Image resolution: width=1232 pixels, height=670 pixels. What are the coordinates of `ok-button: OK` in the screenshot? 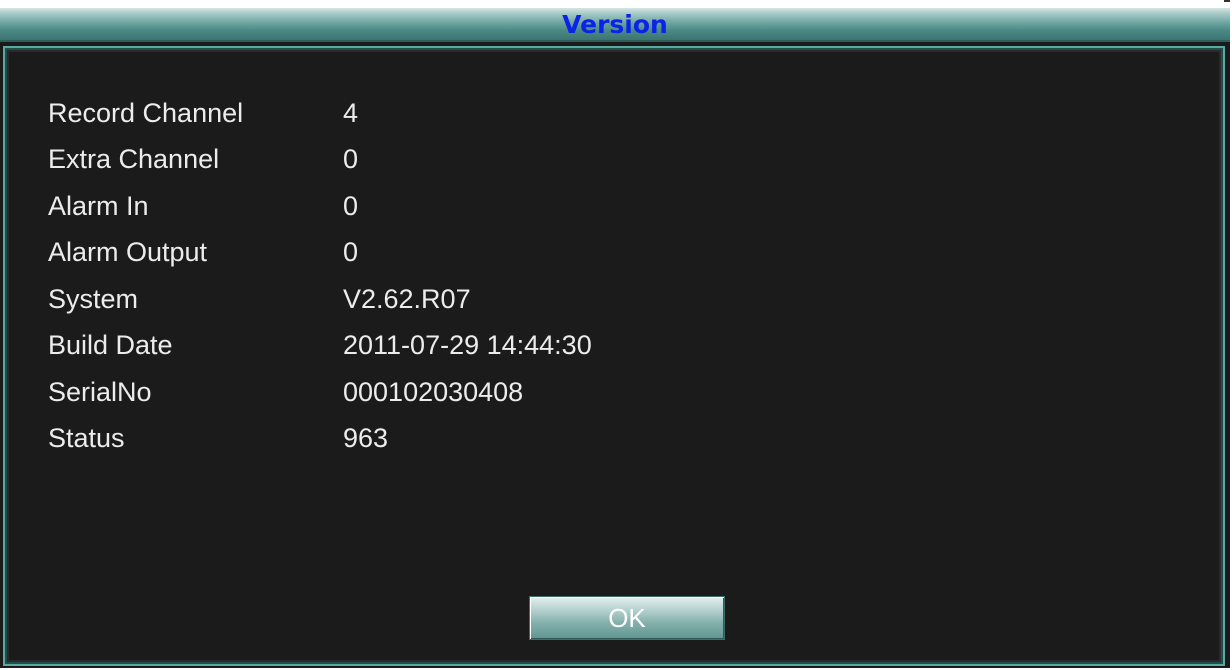 It's located at (627, 618).